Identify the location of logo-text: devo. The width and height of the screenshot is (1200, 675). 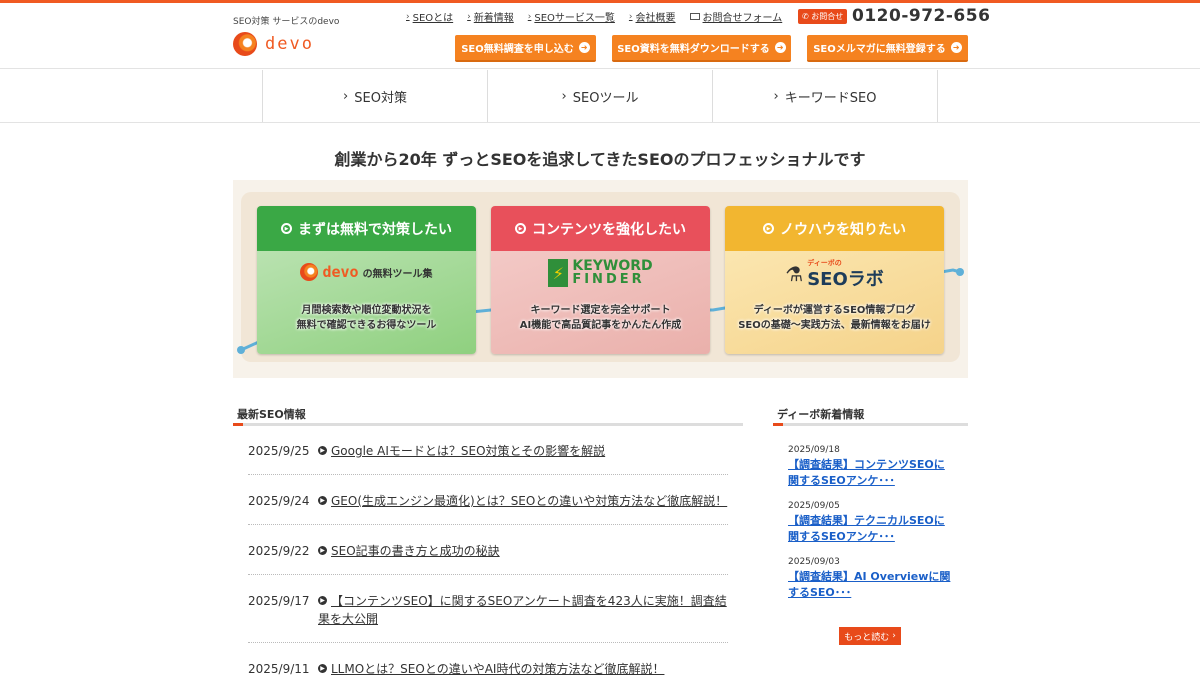
(289, 44).